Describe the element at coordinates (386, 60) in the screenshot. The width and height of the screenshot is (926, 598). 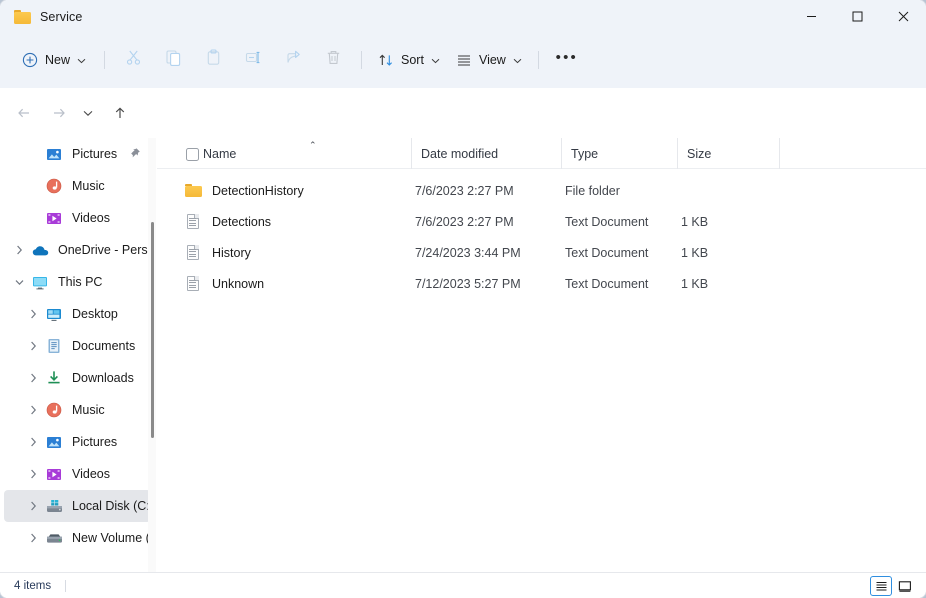
I see `sort-arrows-icon` at that location.